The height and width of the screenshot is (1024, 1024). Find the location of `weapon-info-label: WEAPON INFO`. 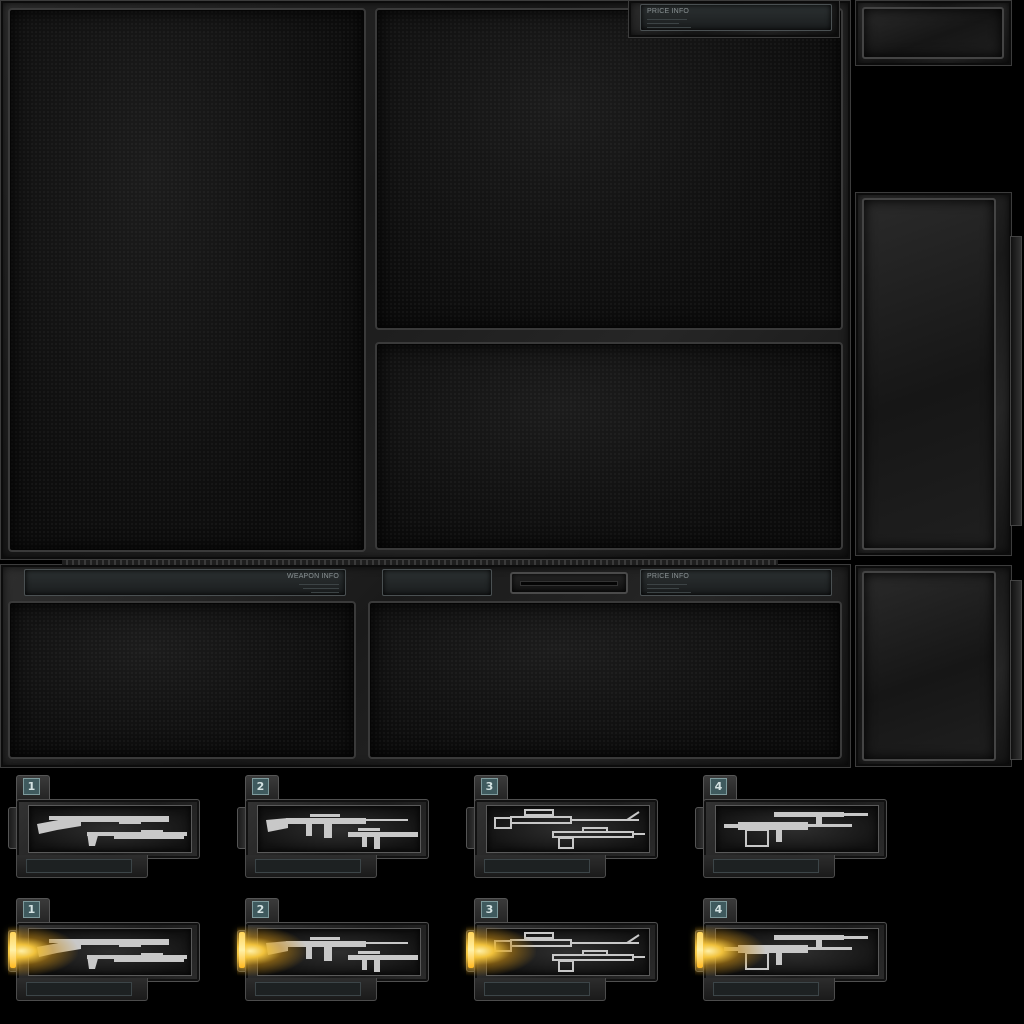

weapon-info-label: WEAPON INFO is located at coordinates (313, 576).